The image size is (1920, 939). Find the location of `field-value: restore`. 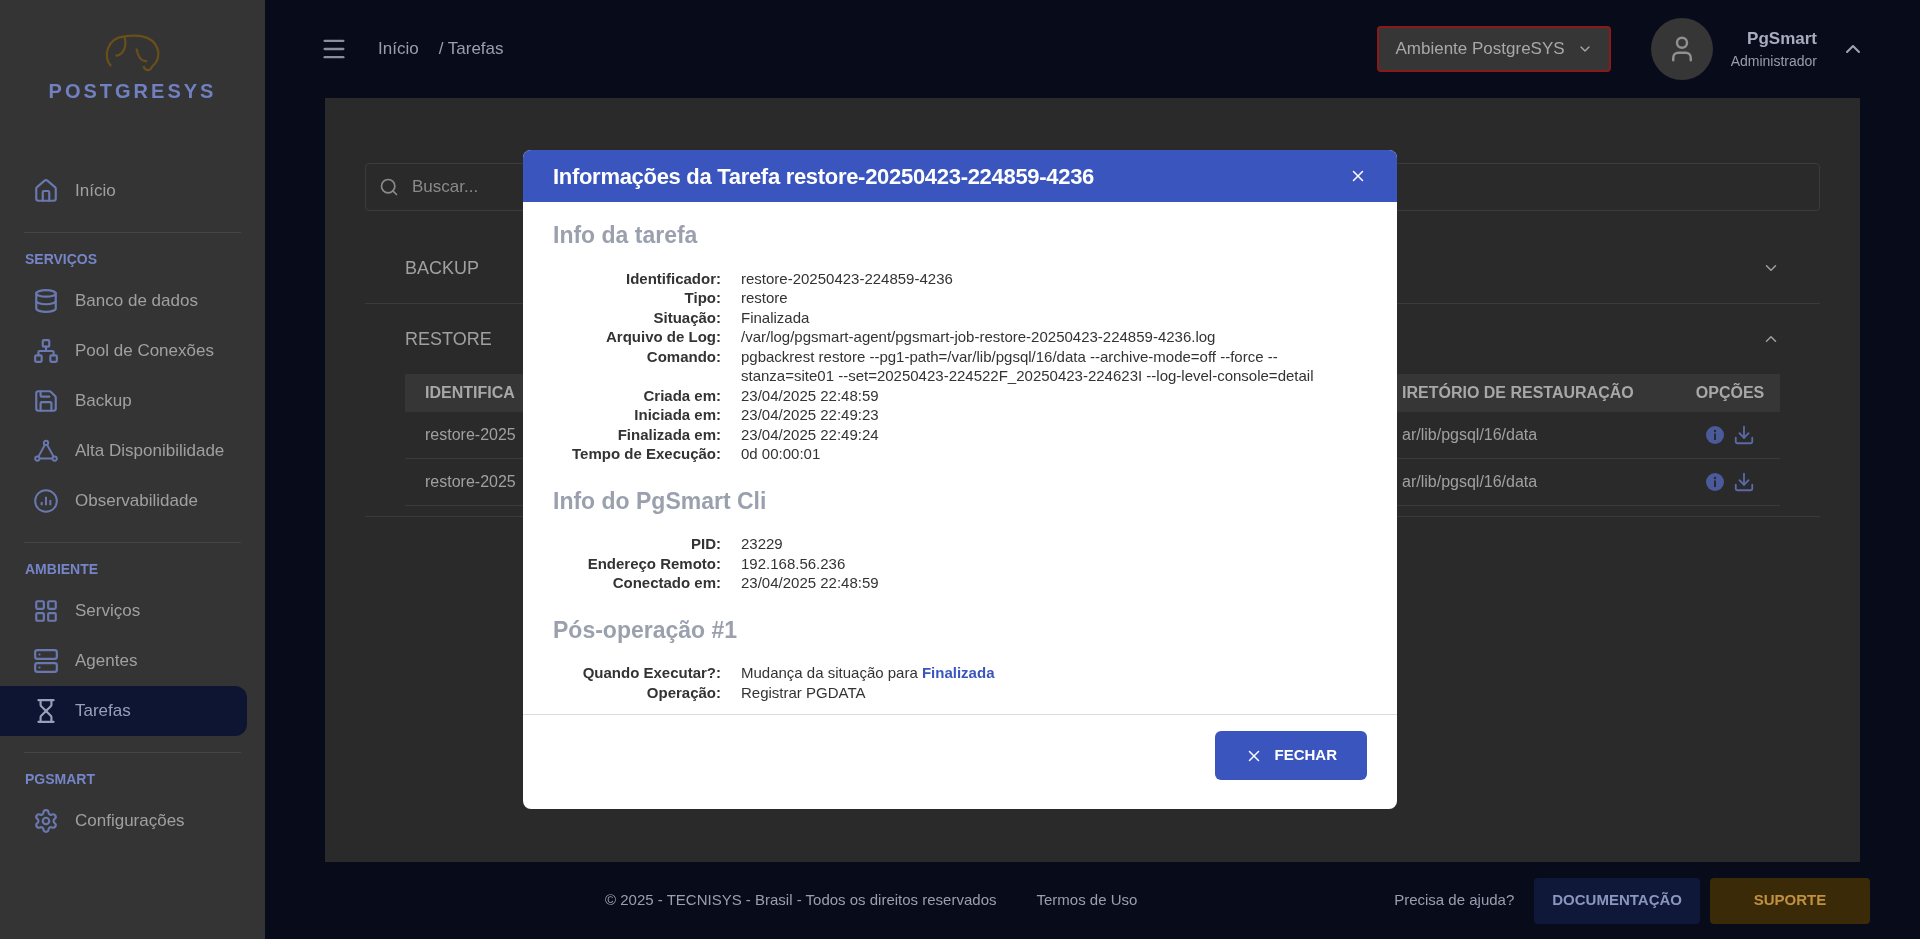

field-value: restore is located at coordinates (765, 298).